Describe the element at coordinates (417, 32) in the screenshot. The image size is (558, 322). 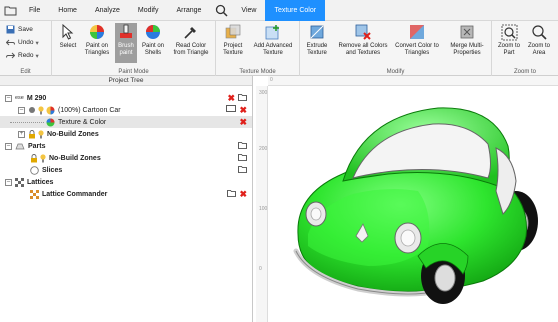
I see `convert-color-icon` at that location.